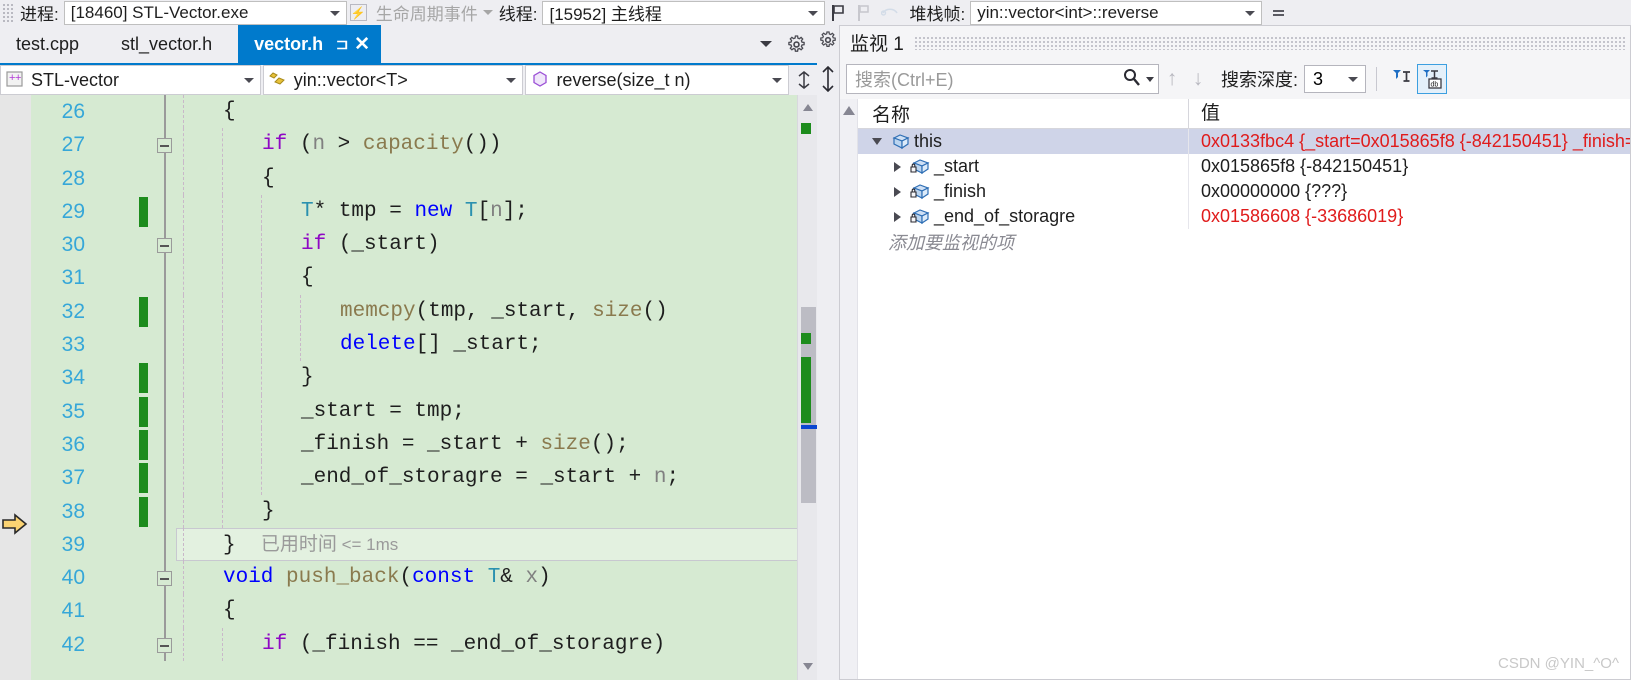 The height and width of the screenshot is (680, 1631). Describe the element at coordinates (766, 44) in the screenshot. I see `tab-overflow-button` at that location.